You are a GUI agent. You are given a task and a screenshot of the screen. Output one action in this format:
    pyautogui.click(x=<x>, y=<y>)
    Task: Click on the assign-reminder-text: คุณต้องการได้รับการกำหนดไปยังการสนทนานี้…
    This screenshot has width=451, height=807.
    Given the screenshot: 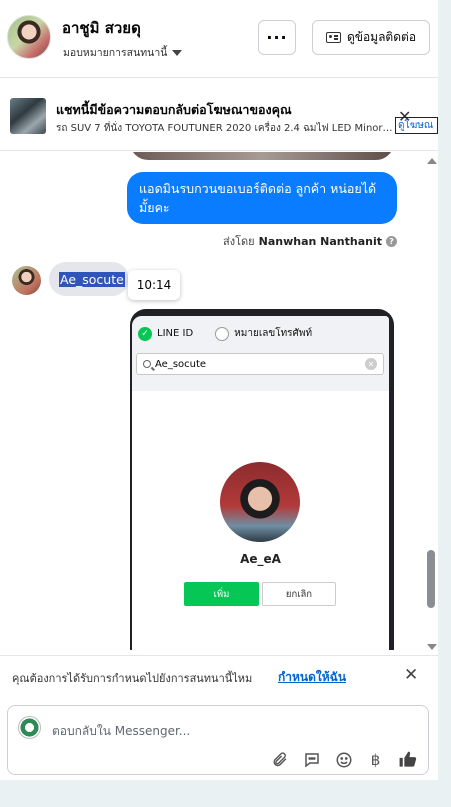 What is the action you would take?
    pyautogui.click(x=132, y=678)
    